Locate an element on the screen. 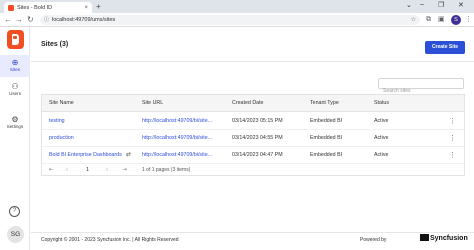  syncfusion-logo: Syncfusion is located at coordinates (444, 238).